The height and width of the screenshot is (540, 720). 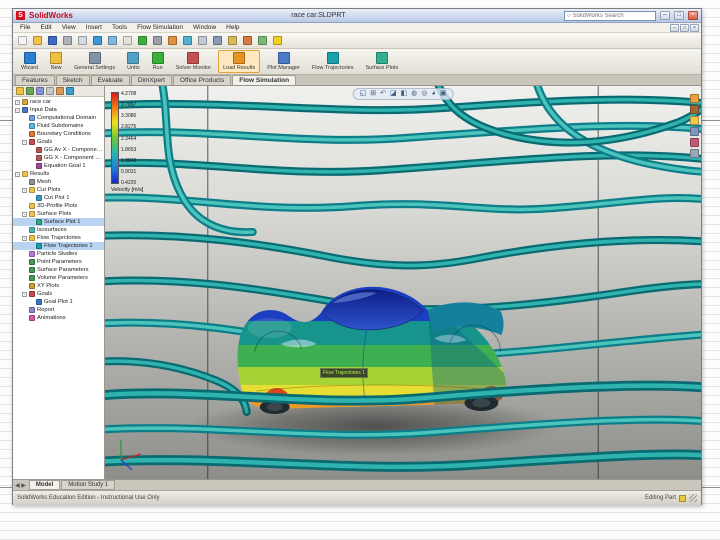 What do you see at coordinates (88, 485) in the screenshot?
I see `document-tab: Motion Study 1` at bounding box center [88, 485].